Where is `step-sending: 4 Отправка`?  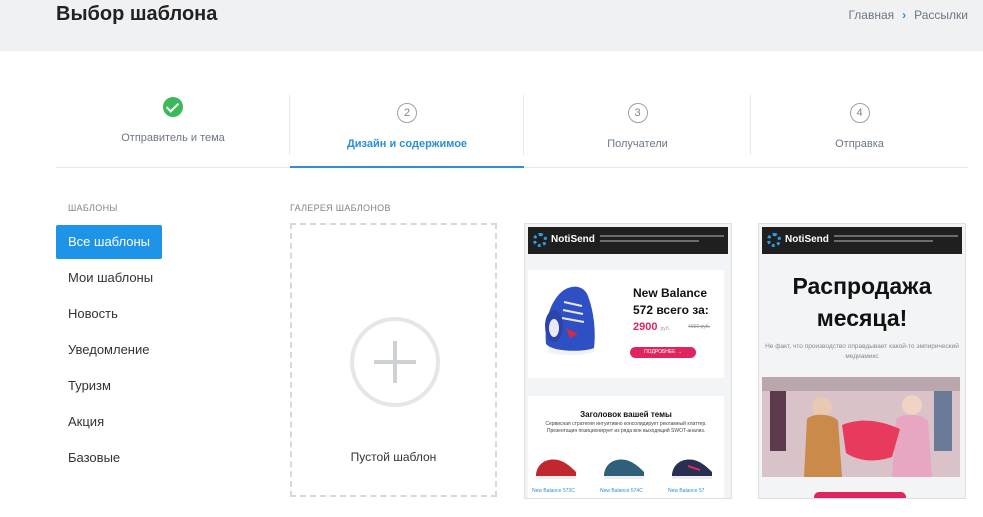
step-sending: 4 Отправка is located at coordinates (859, 131).